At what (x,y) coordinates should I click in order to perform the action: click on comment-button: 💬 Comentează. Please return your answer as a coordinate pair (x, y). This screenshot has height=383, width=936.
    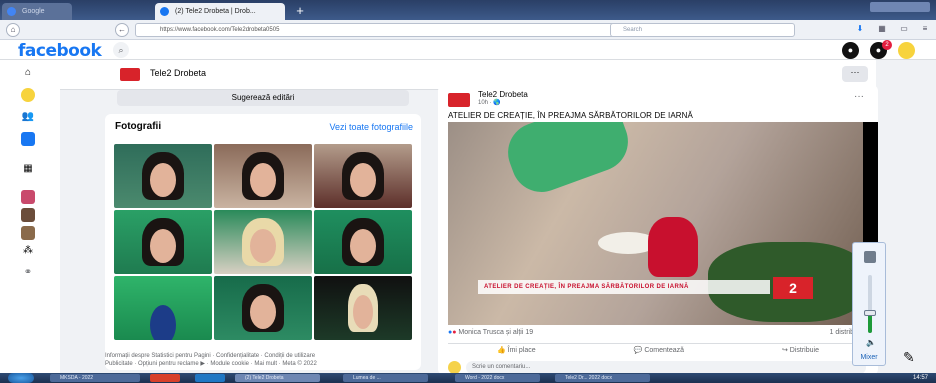
    Looking at the image, I should click on (659, 350).